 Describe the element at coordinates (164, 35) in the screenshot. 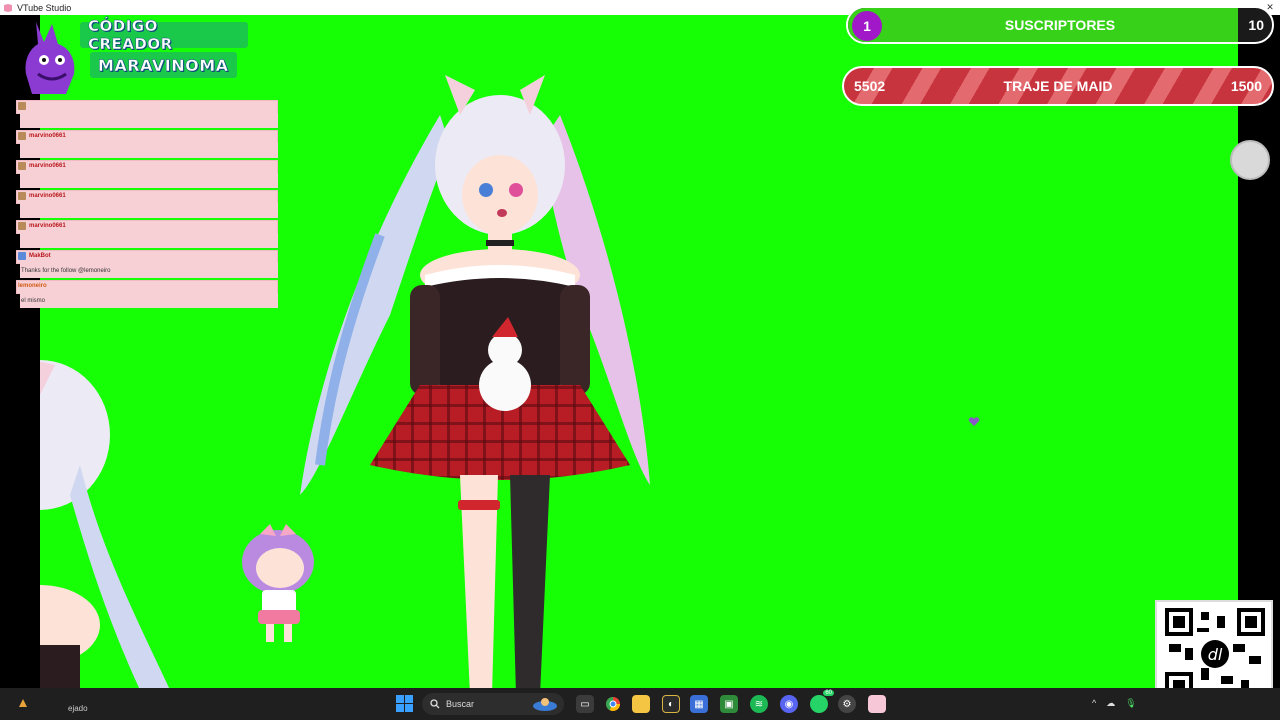

I see `creator-code-title: CÓDIGO CREADOR` at that location.